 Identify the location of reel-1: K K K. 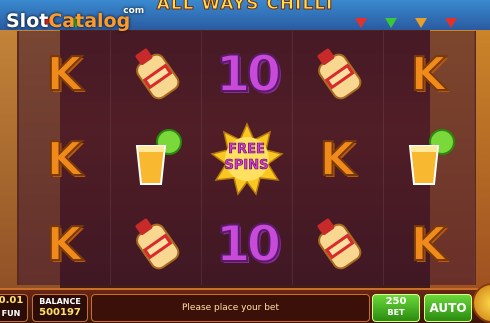
(65, 158).